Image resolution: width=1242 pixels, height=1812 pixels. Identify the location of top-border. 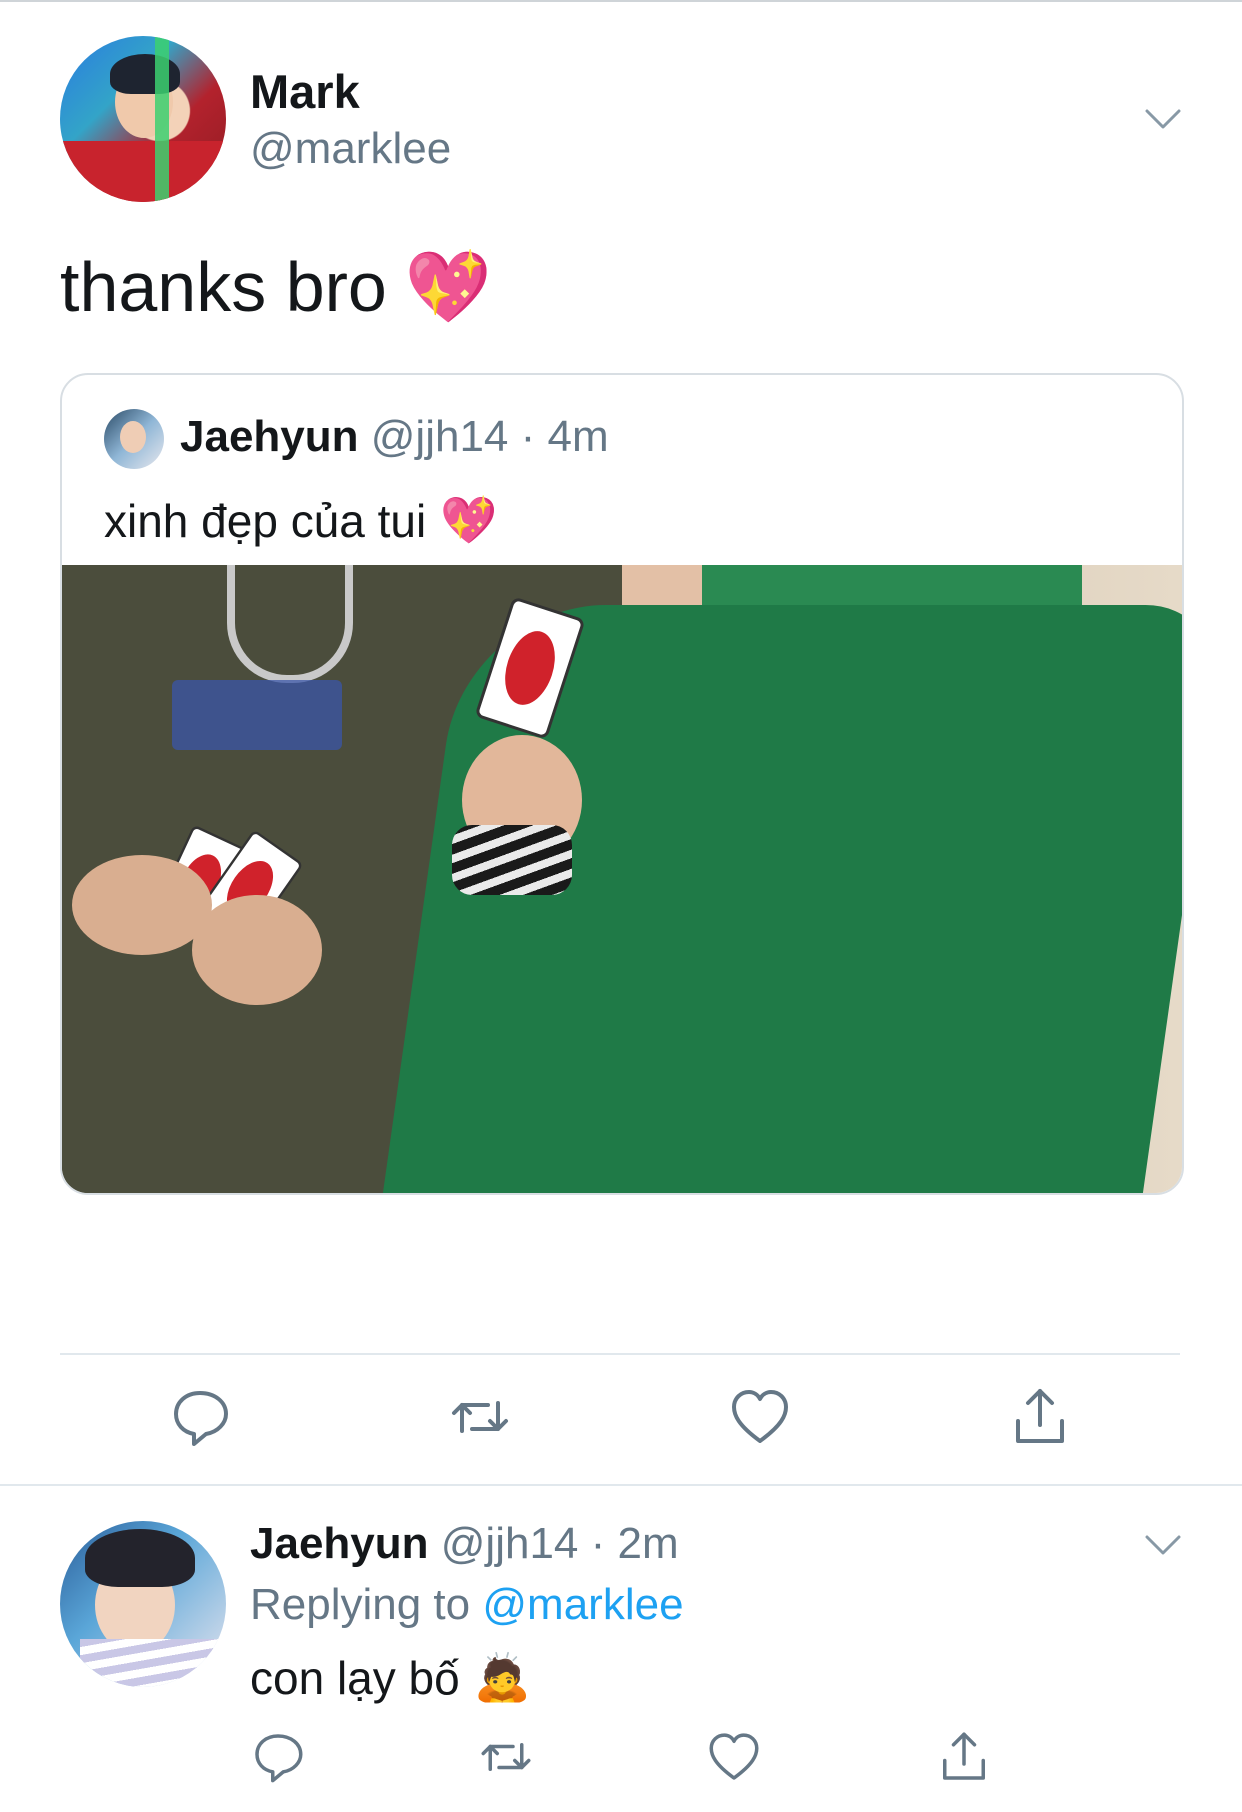
(621, 1).